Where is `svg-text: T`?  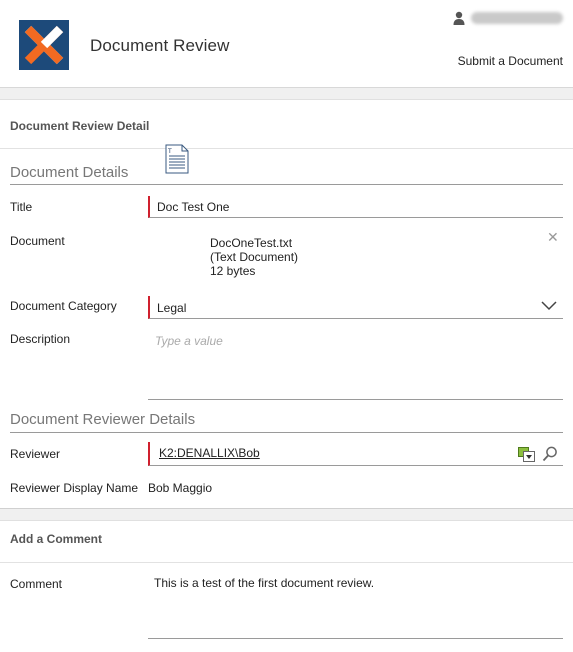 svg-text: T is located at coordinates (169, 151).